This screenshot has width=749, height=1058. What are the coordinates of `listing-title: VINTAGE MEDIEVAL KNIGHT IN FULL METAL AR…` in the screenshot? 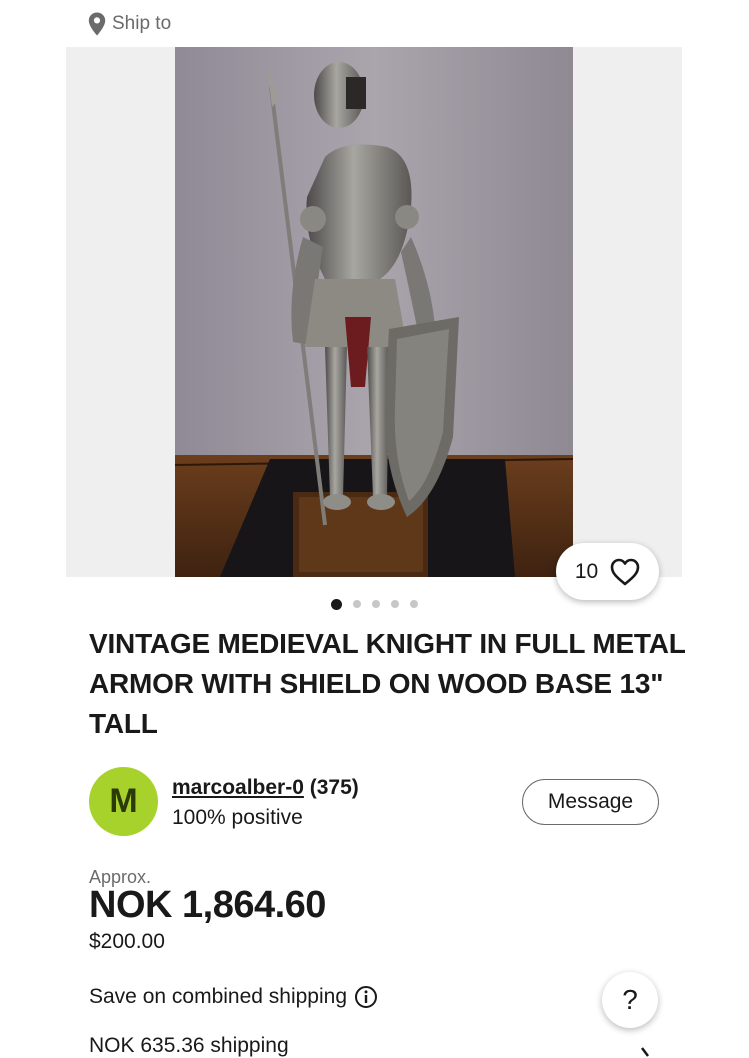 It's located at (387, 683).